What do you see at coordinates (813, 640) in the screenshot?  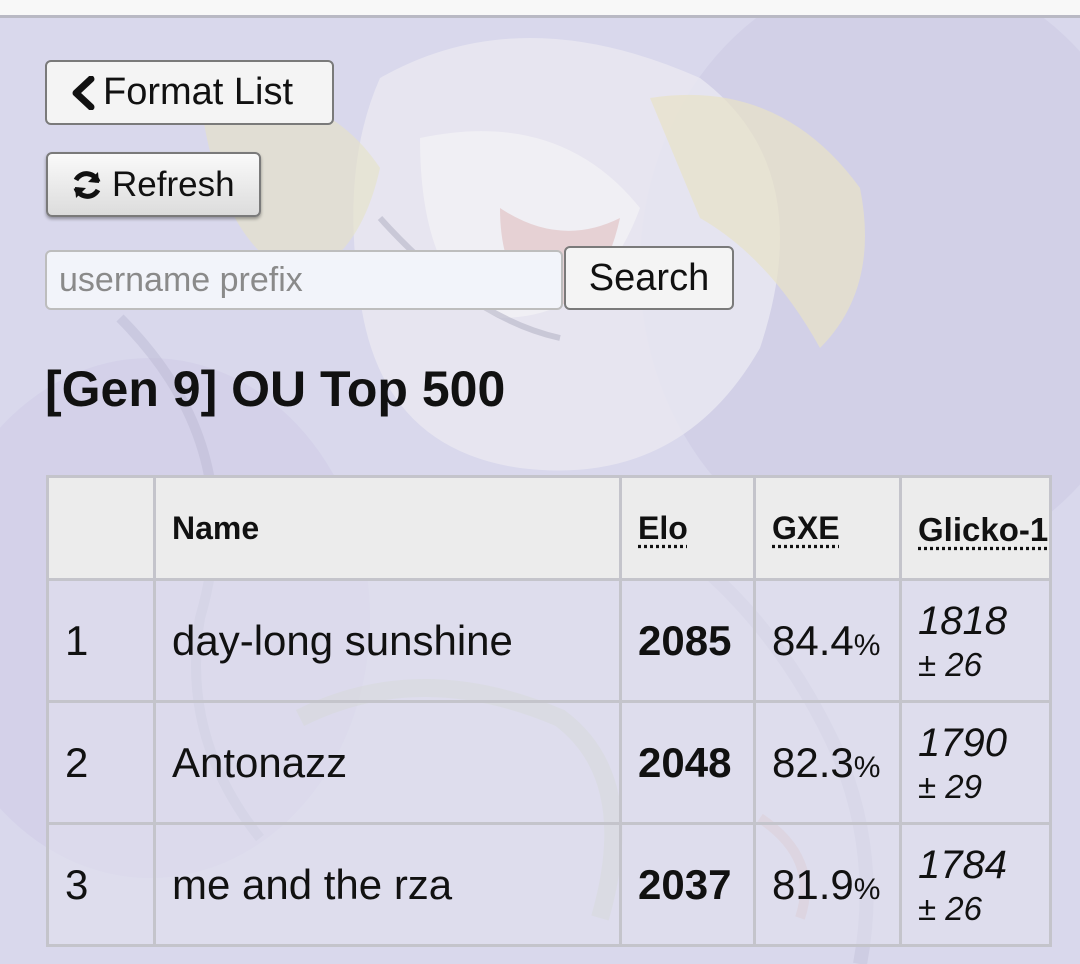 I see `gxe-value: 84.4` at bounding box center [813, 640].